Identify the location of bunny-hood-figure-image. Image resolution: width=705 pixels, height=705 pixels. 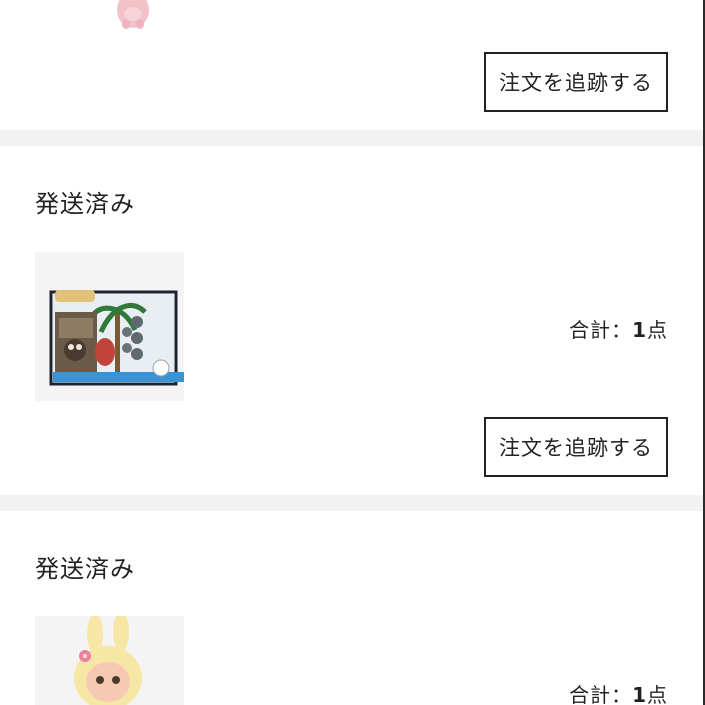
(108, 660).